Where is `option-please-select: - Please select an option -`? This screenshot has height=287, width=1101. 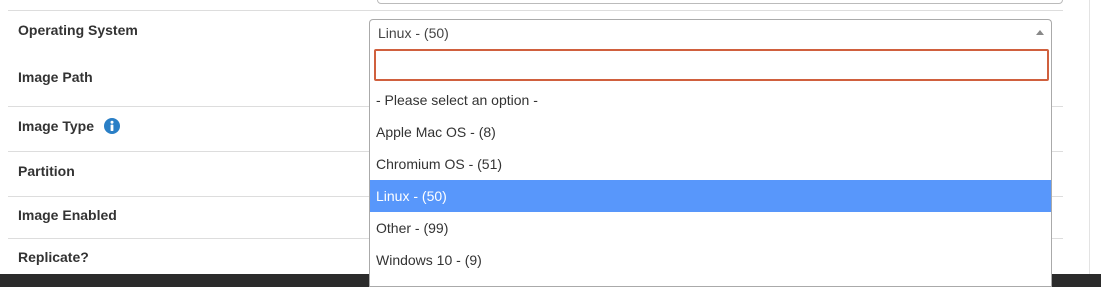 option-please-select: - Please select an option - is located at coordinates (710, 100).